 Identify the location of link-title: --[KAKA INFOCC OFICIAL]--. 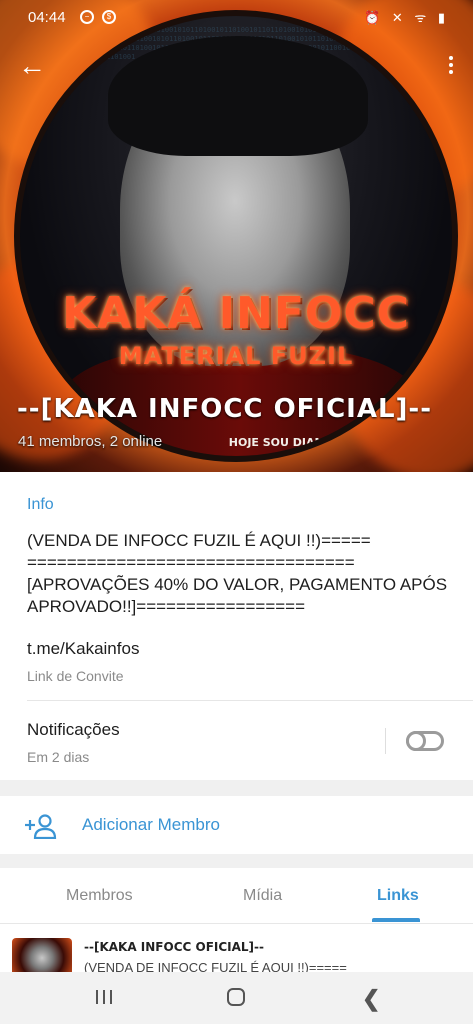
(174, 947).